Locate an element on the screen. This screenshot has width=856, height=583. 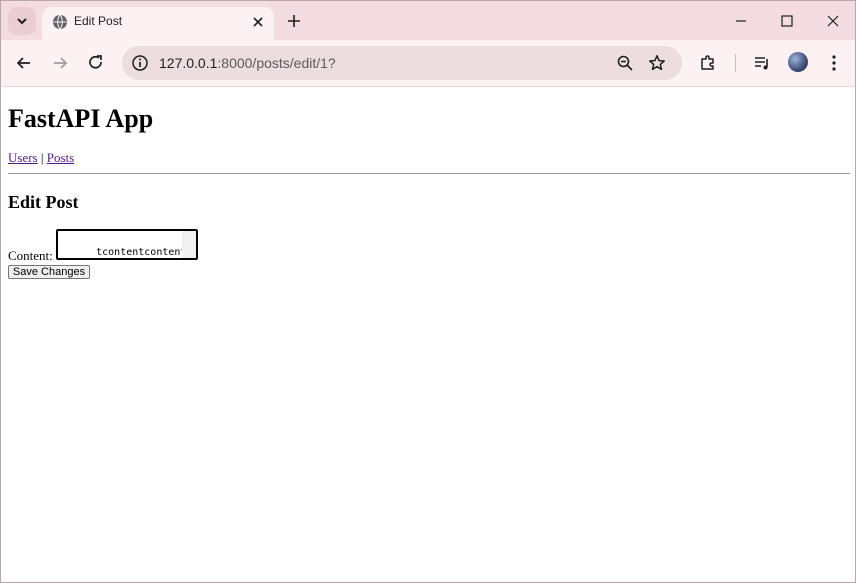
address-bar: 127.0.0.1:8000/posts/edit/1? is located at coordinates (402, 63).